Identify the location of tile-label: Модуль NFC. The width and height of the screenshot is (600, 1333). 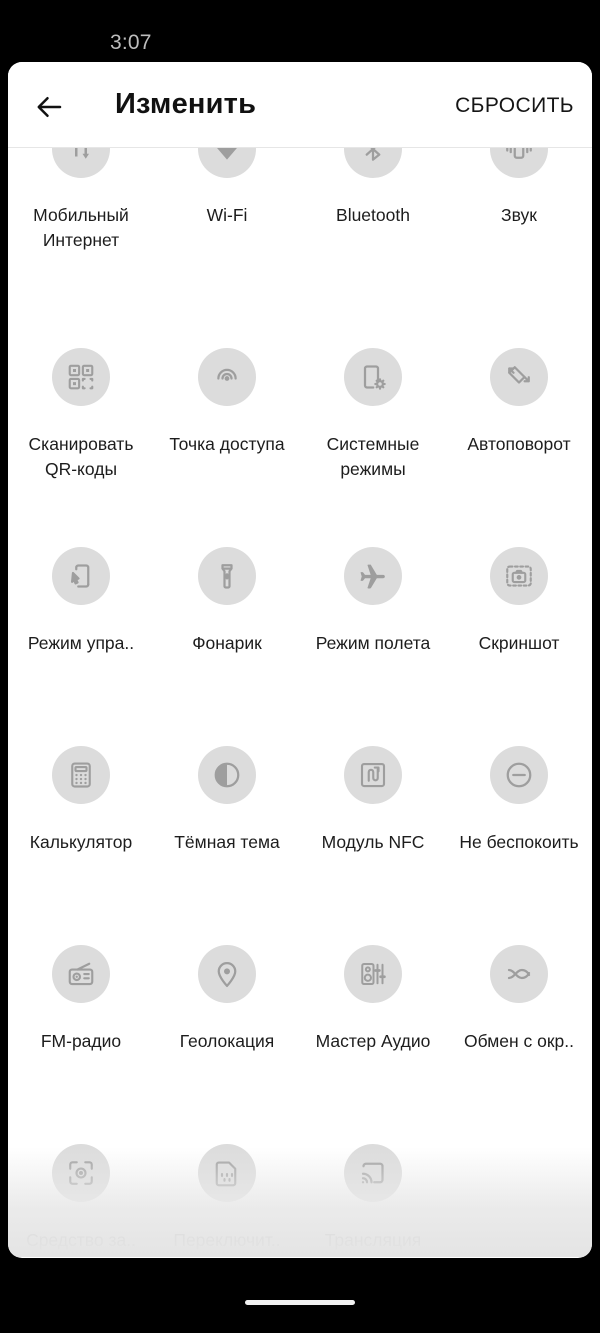
(373, 842).